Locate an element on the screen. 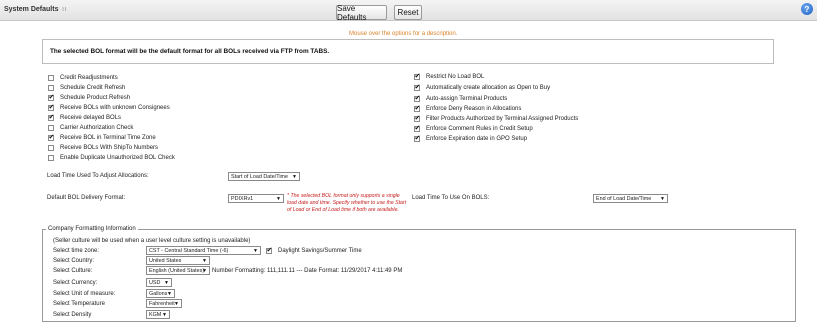  load-time-bols-label: Load Time To Use On BOLS: is located at coordinates (451, 198).